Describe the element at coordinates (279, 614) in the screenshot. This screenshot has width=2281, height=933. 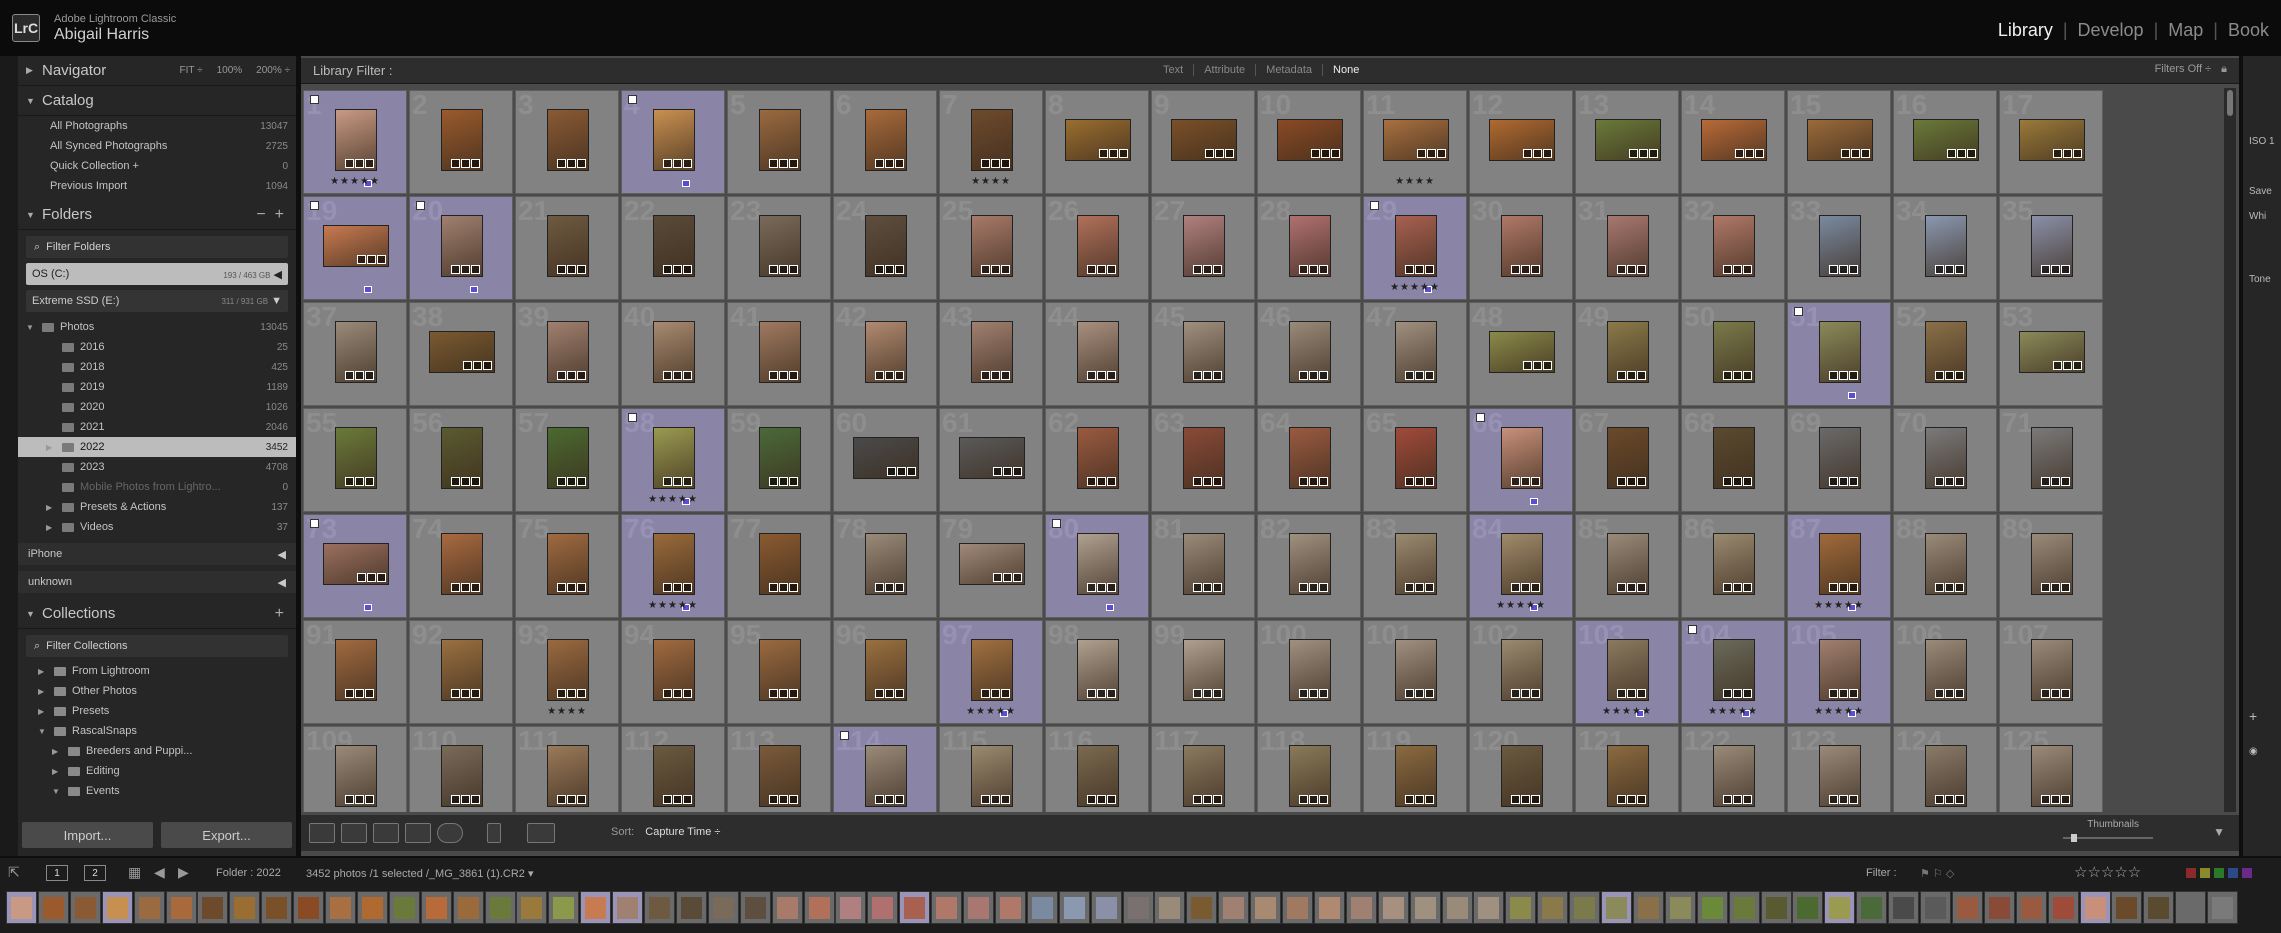
I see `add-collection-icon: +` at that location.